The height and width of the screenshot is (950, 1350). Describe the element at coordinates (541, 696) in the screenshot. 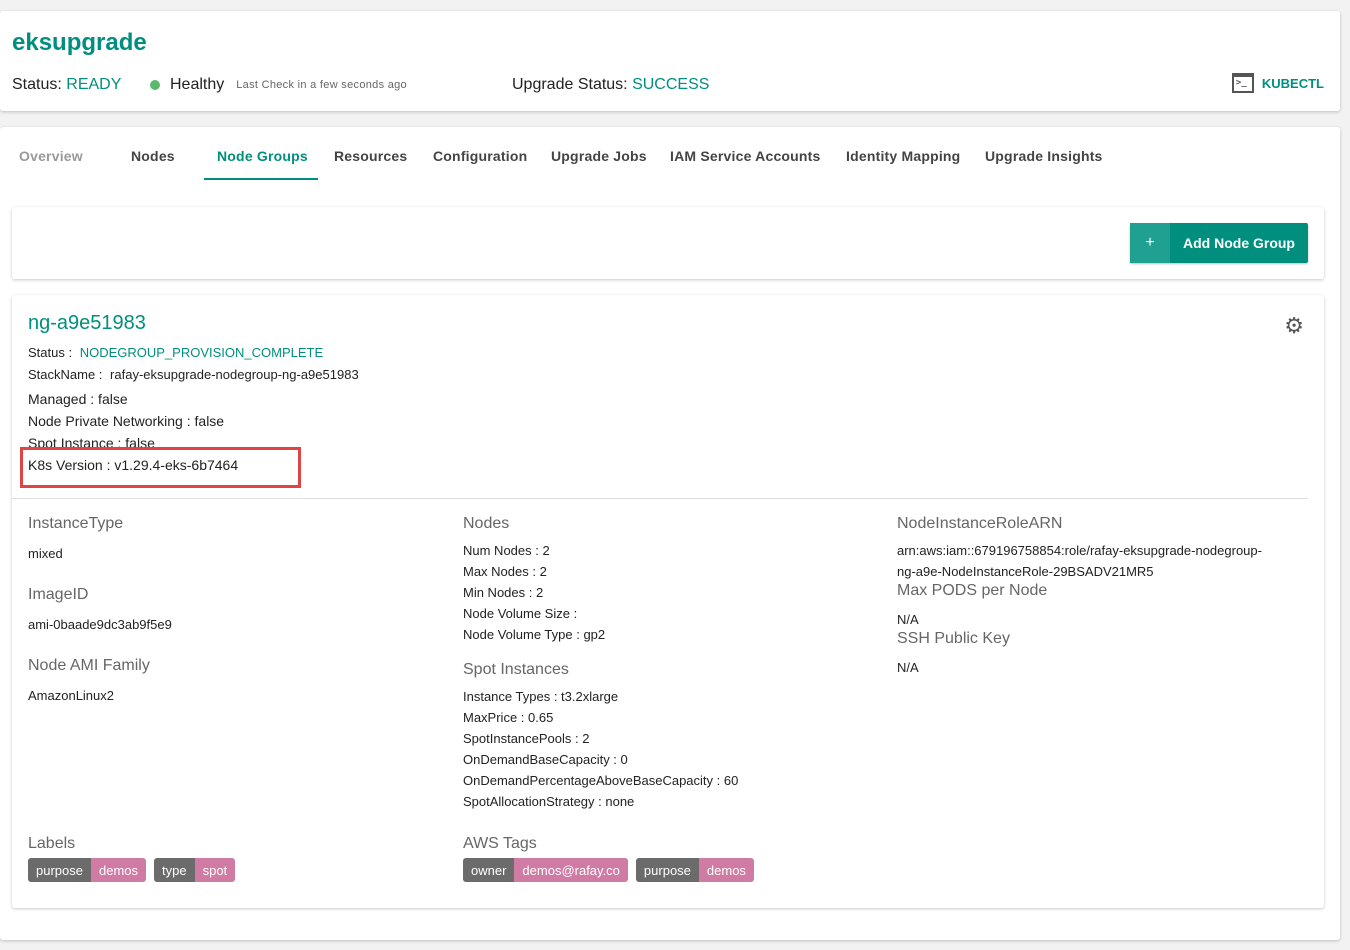

I see `spot-item: Instance Types : t3.2xlarge` at that location.